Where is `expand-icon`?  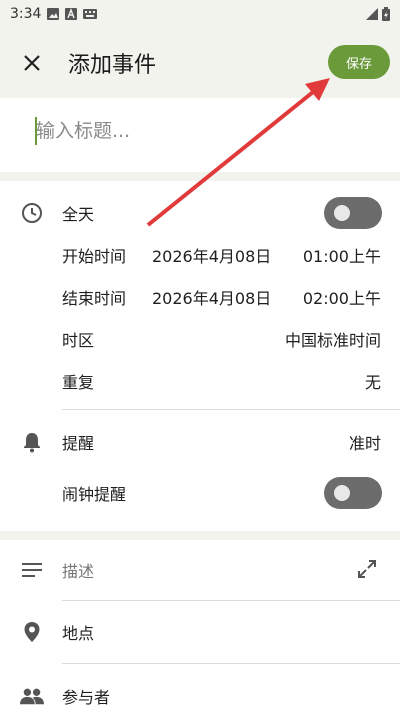
expand-icon is located at coordinates (368, 570).